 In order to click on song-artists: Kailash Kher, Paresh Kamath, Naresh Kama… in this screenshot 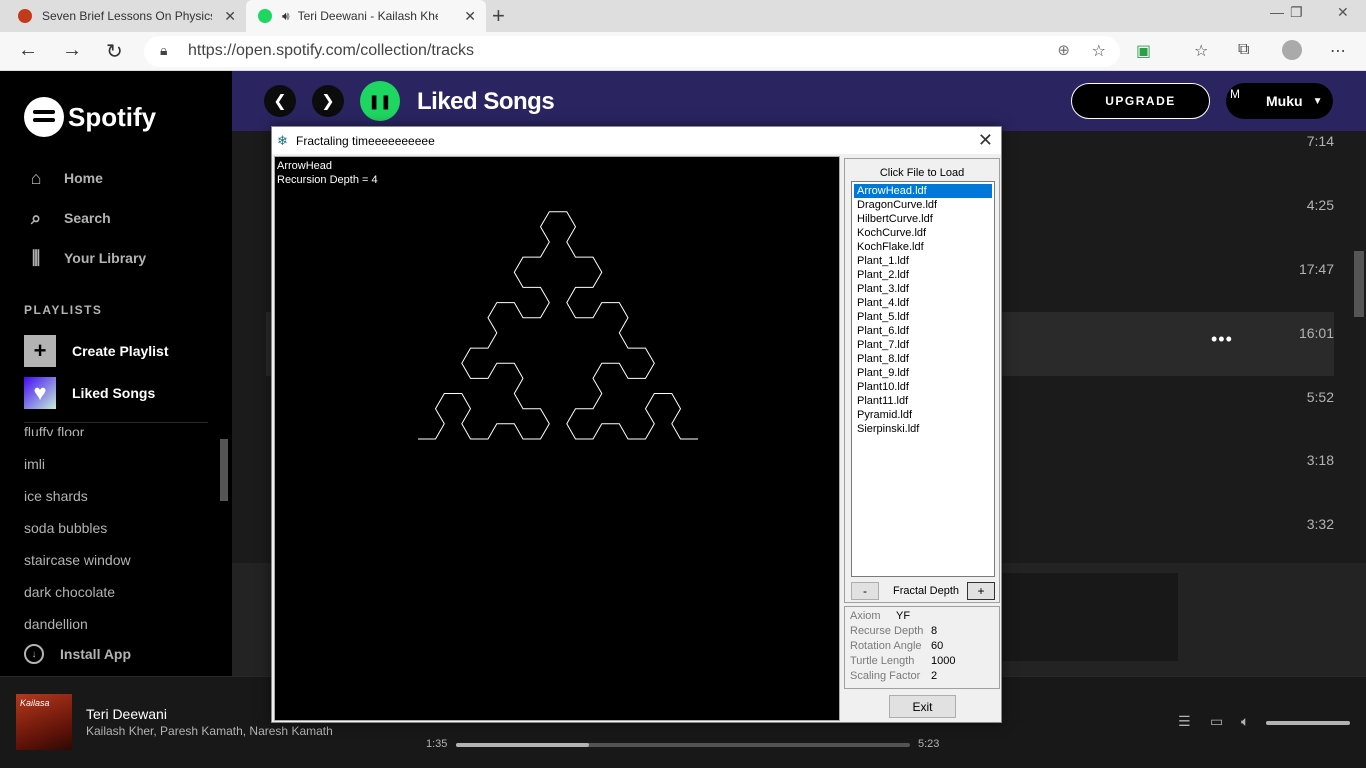, I will do `click(209, 731)`.